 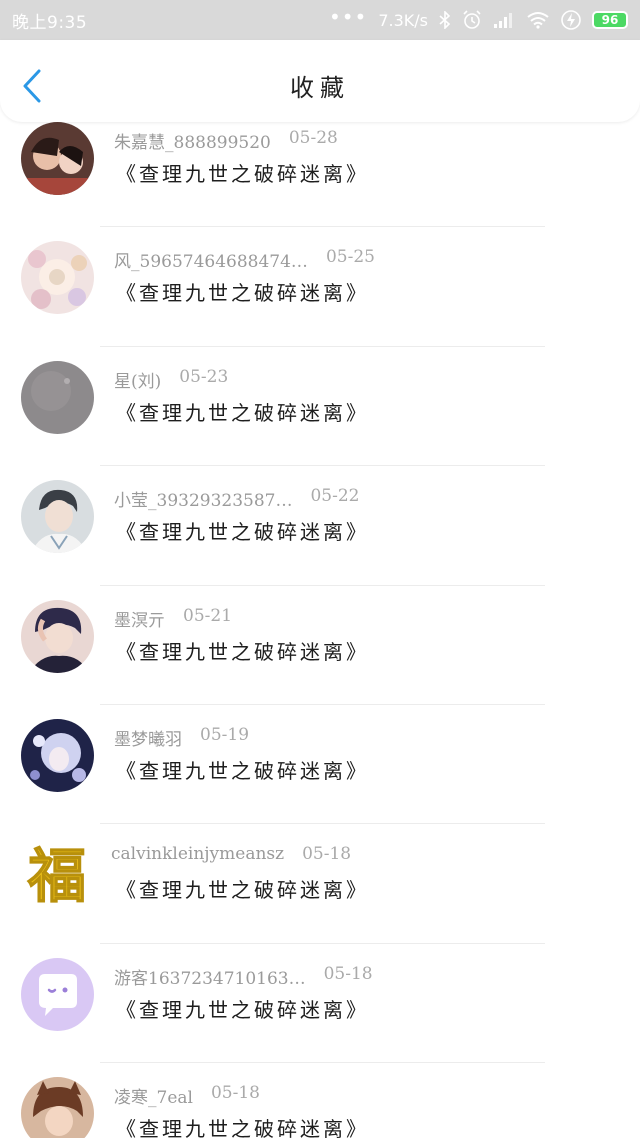 What do you see at coordinates (208, 615) in the screenshot?
I see `date: 05-21` at bounding box center [208, 615].